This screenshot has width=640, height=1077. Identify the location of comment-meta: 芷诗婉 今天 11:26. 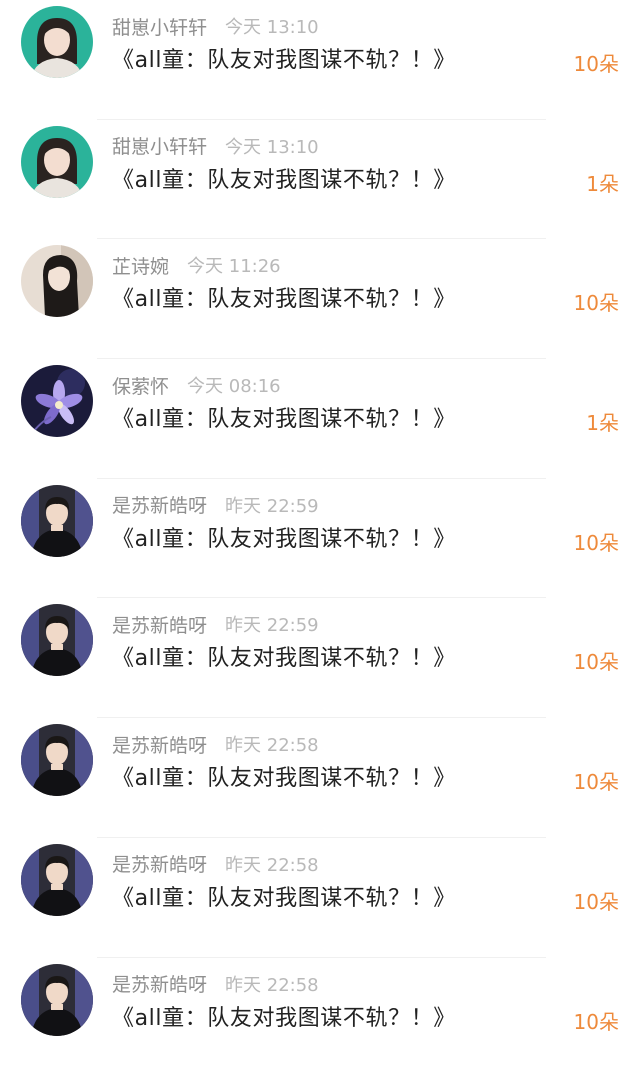
(196, 265).